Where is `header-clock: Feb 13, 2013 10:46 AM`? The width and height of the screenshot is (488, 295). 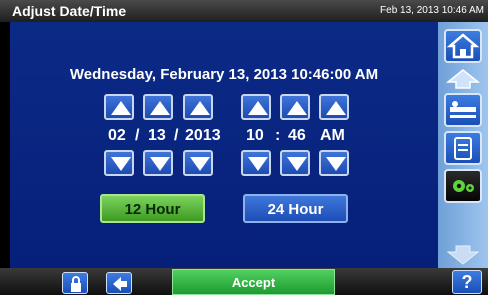 header-clock: Feb 13, 2013 10:46 AM is located at coordinates (432, 10).